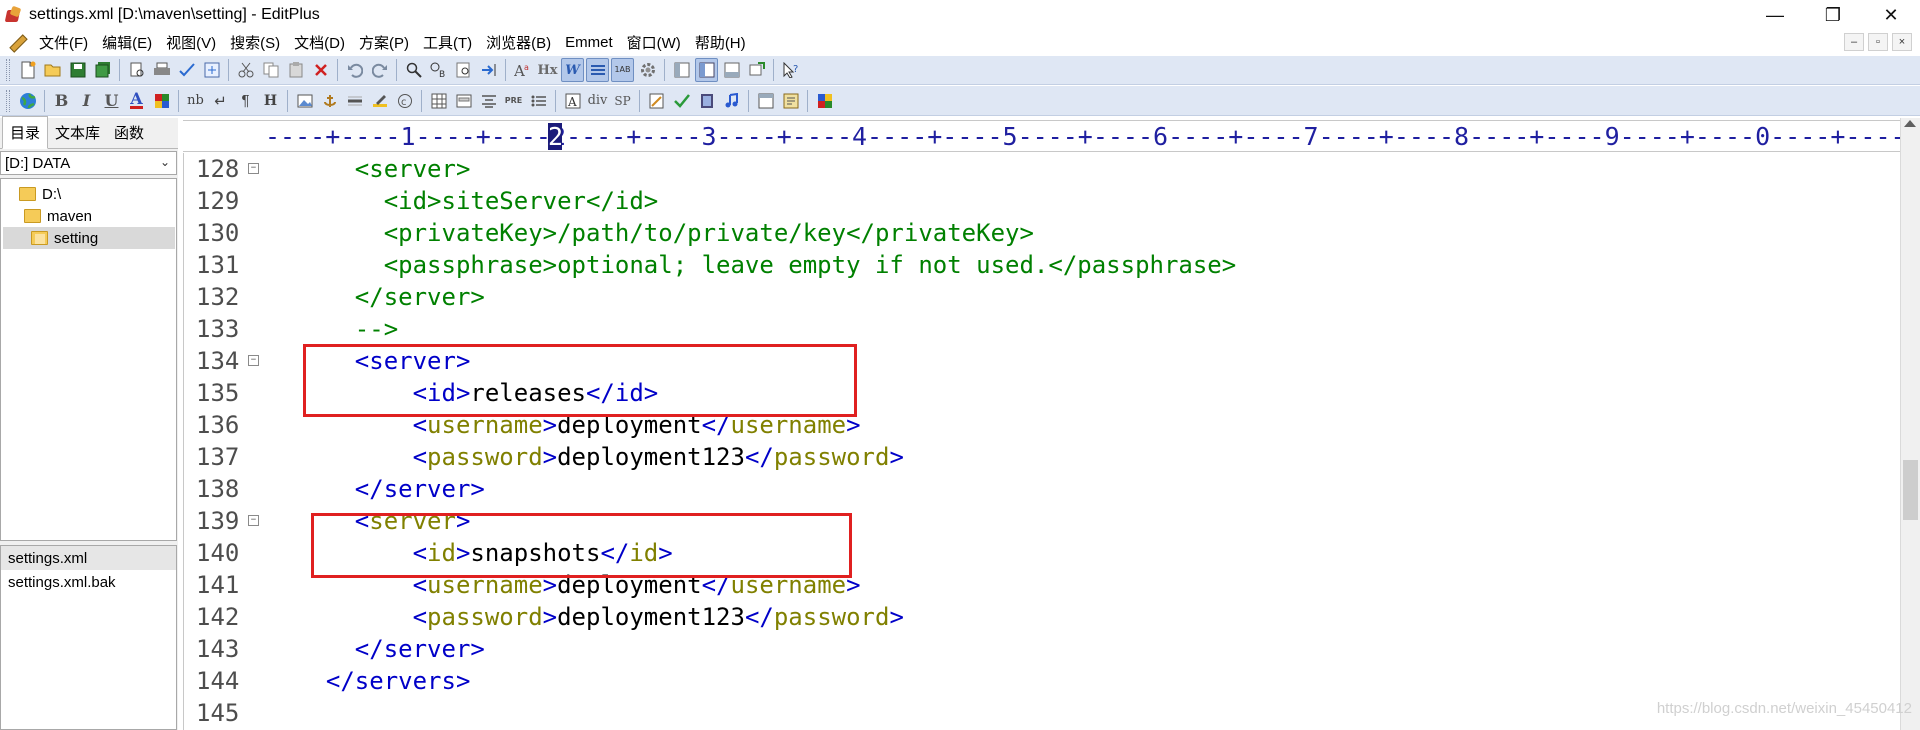 The width and height of the screenshot is (1920, 730). What do you see at coordinates (61, 101) in the screenshot?
I see `bold-button: B` at bounding box center [61, 101].